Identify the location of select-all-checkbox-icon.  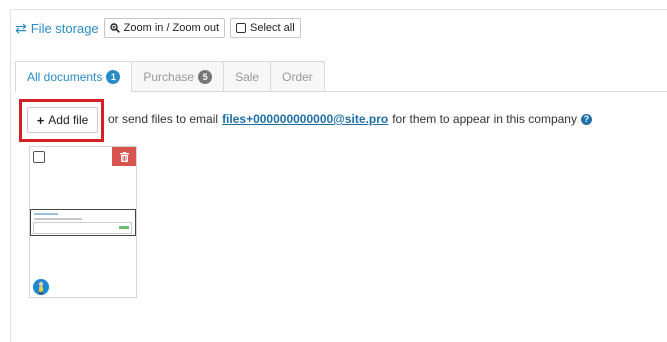
(241, 28).